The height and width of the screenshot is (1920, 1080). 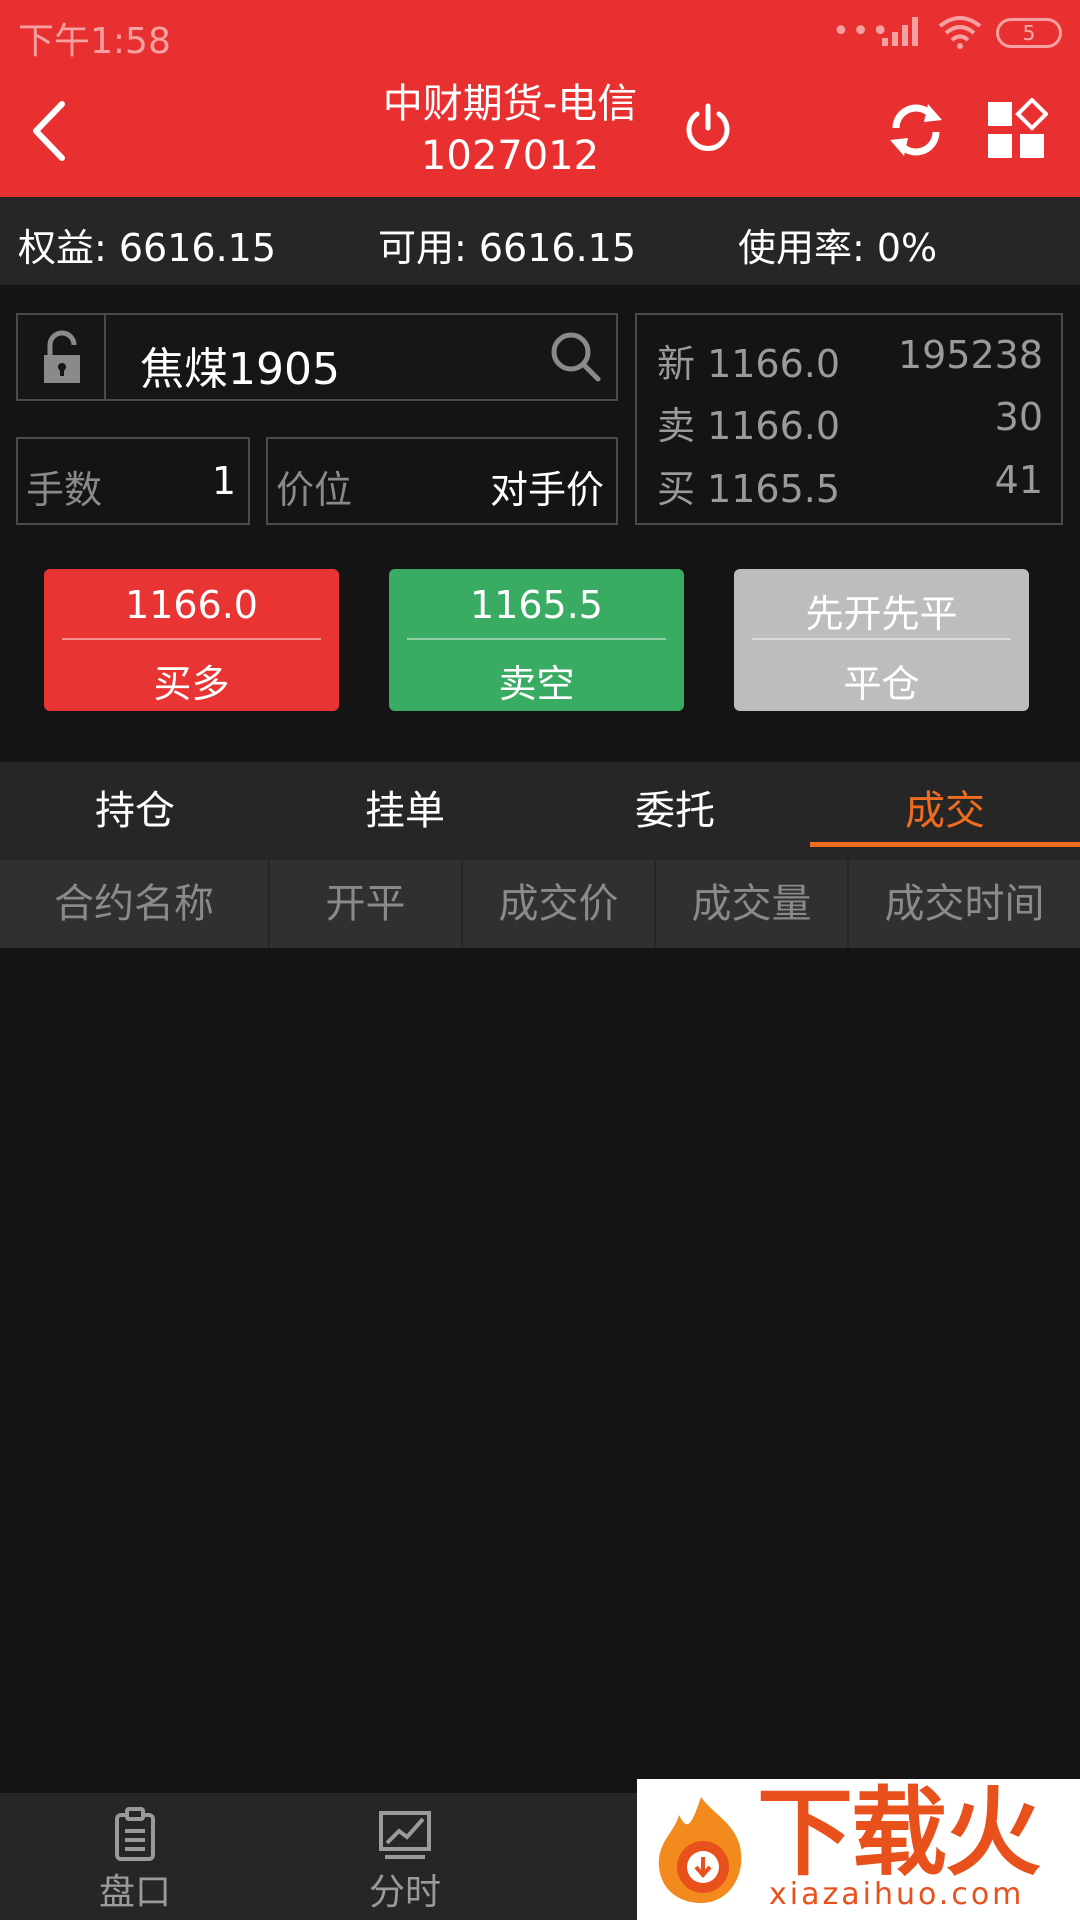 I want to click on quote-panel: 新 1166.0 195238 卖 1166.0 30 买 1165.5 41, so click(x=849, y=419).